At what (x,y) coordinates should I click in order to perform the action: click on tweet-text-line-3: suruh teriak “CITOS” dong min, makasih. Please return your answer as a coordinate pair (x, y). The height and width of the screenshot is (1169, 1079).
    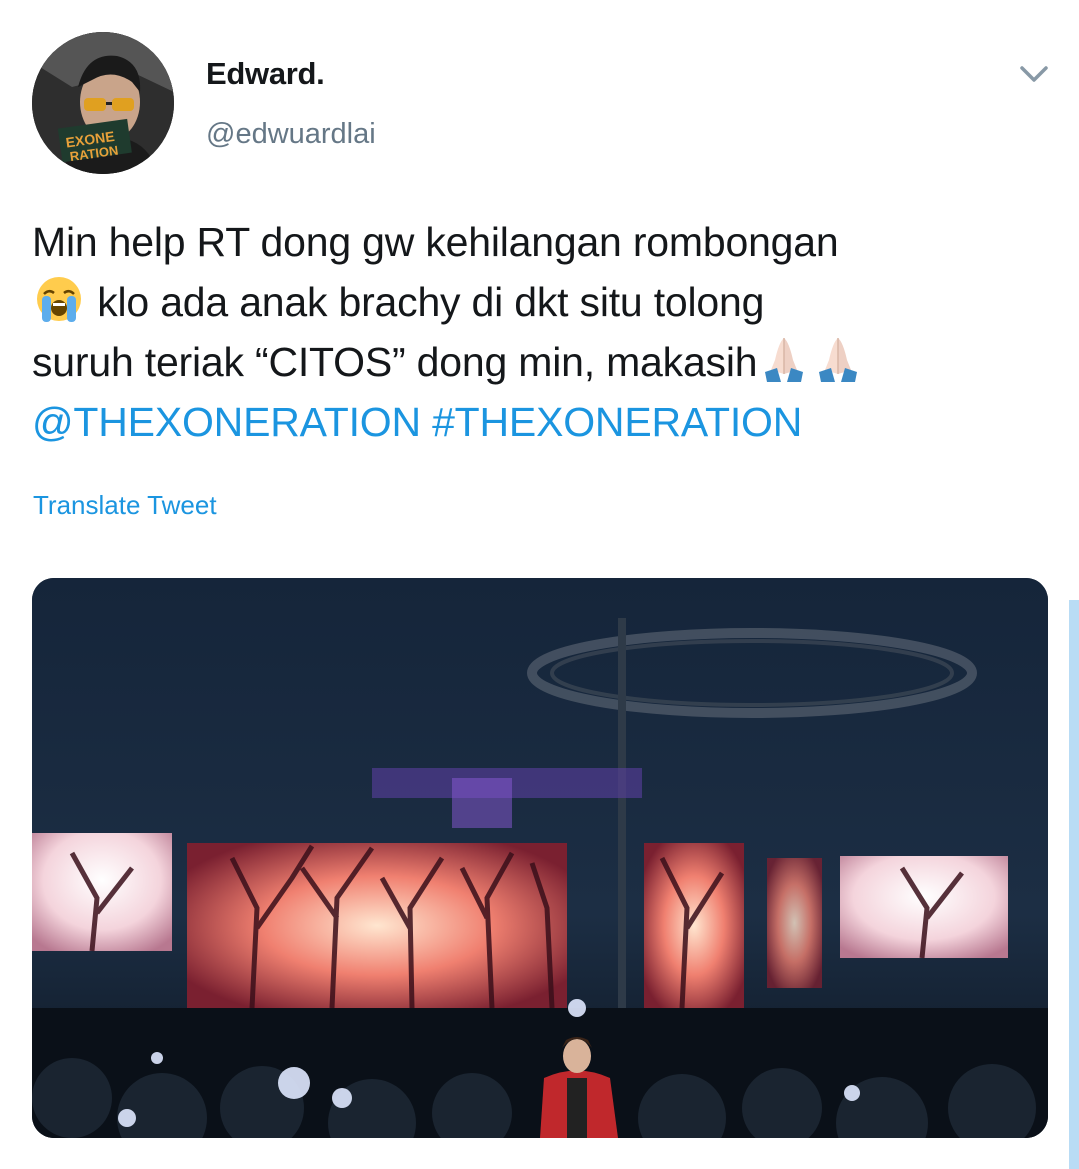
    Looking at the image, I should click on (532, 362).